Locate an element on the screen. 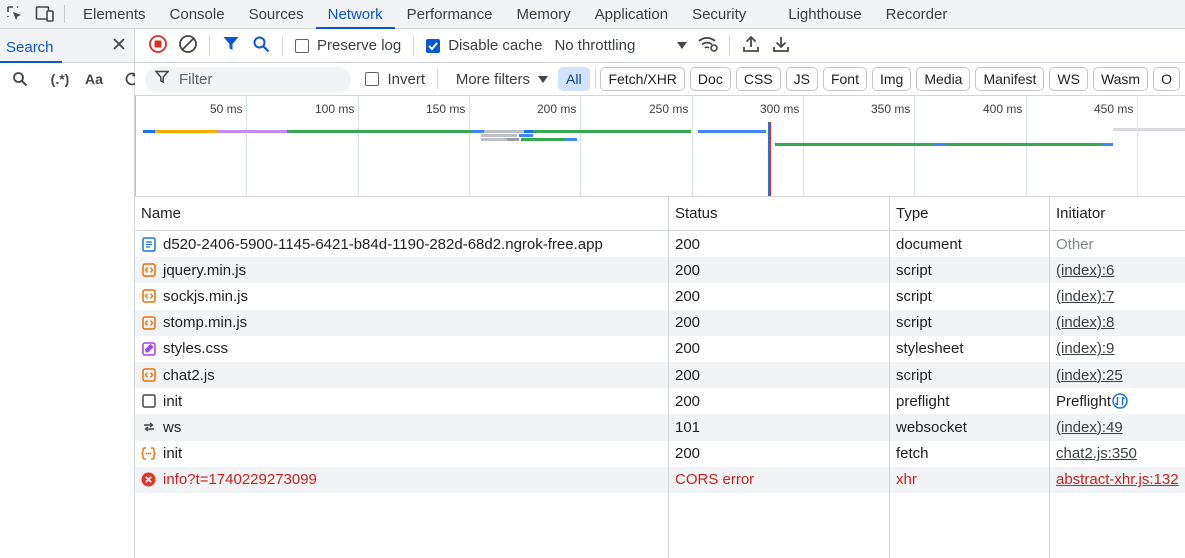  filter-chip-manifest: Manifest is located at coordinates (1010, 79).